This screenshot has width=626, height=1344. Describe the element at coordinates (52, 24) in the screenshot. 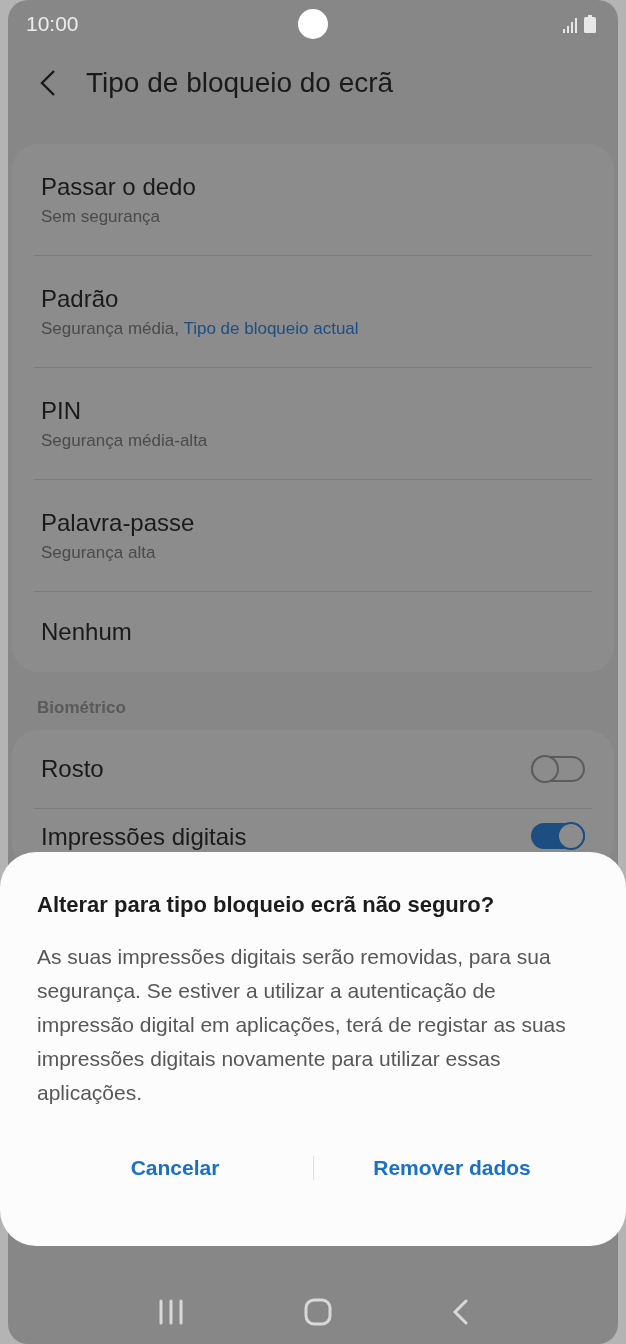

I see `status-time: 10:00` at that location.